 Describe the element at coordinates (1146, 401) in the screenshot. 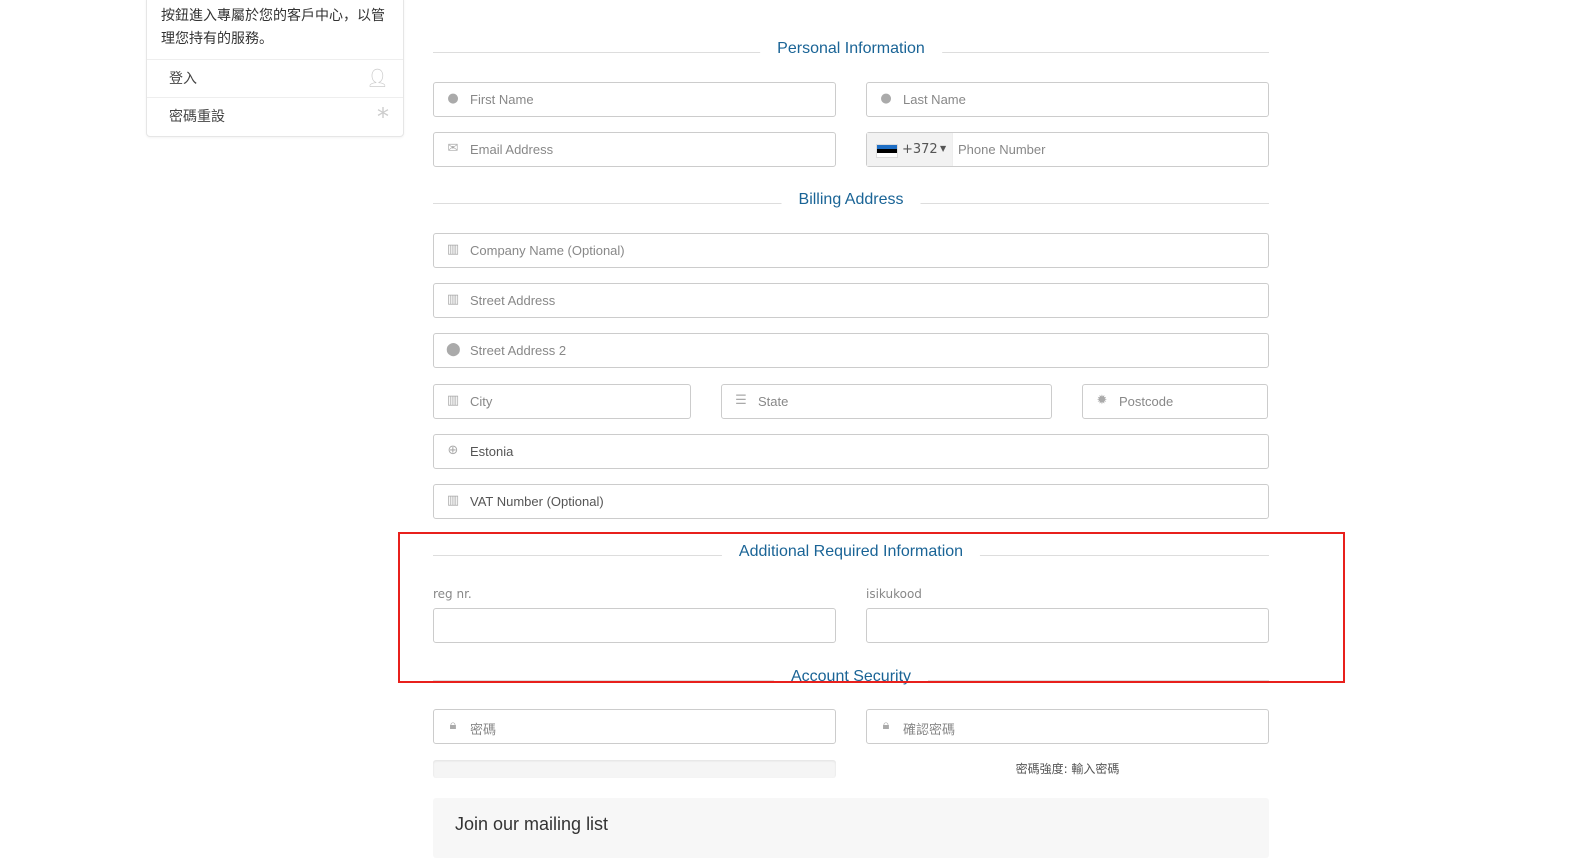

I see `placeholder: Postcode` at that location.